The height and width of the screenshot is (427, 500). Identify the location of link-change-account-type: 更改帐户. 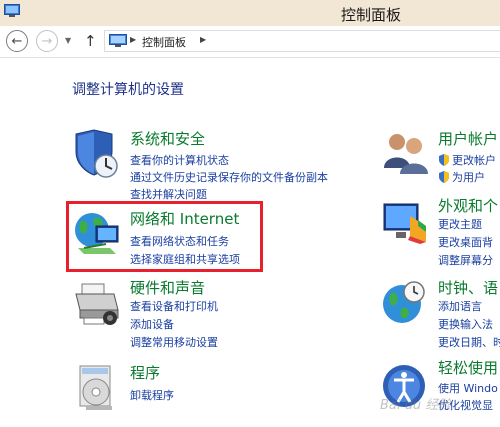
(467, 160).